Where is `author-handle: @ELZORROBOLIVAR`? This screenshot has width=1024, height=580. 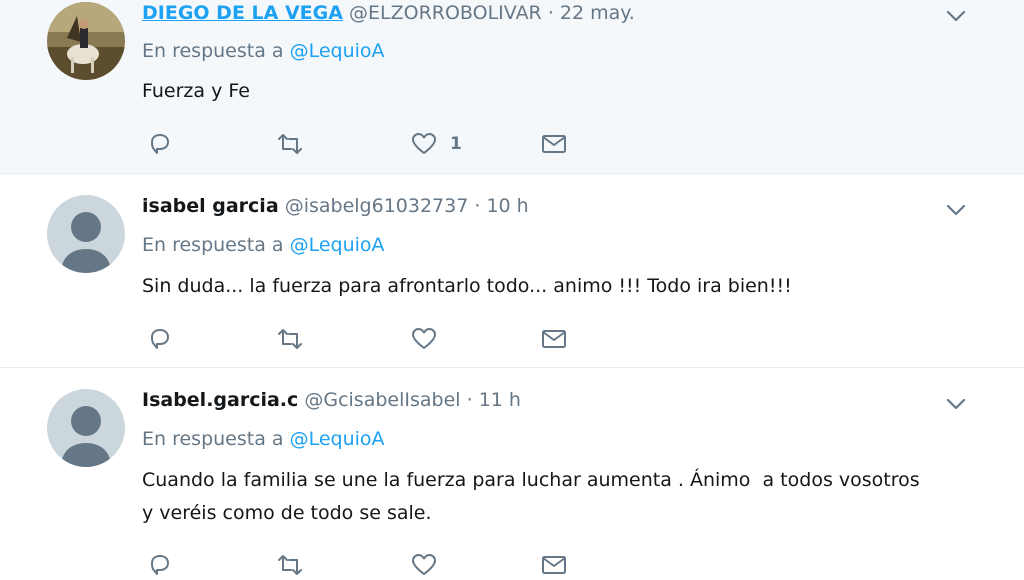
author-handle: @ELZORROBOLIVAR is located at coordinates (445, 13).